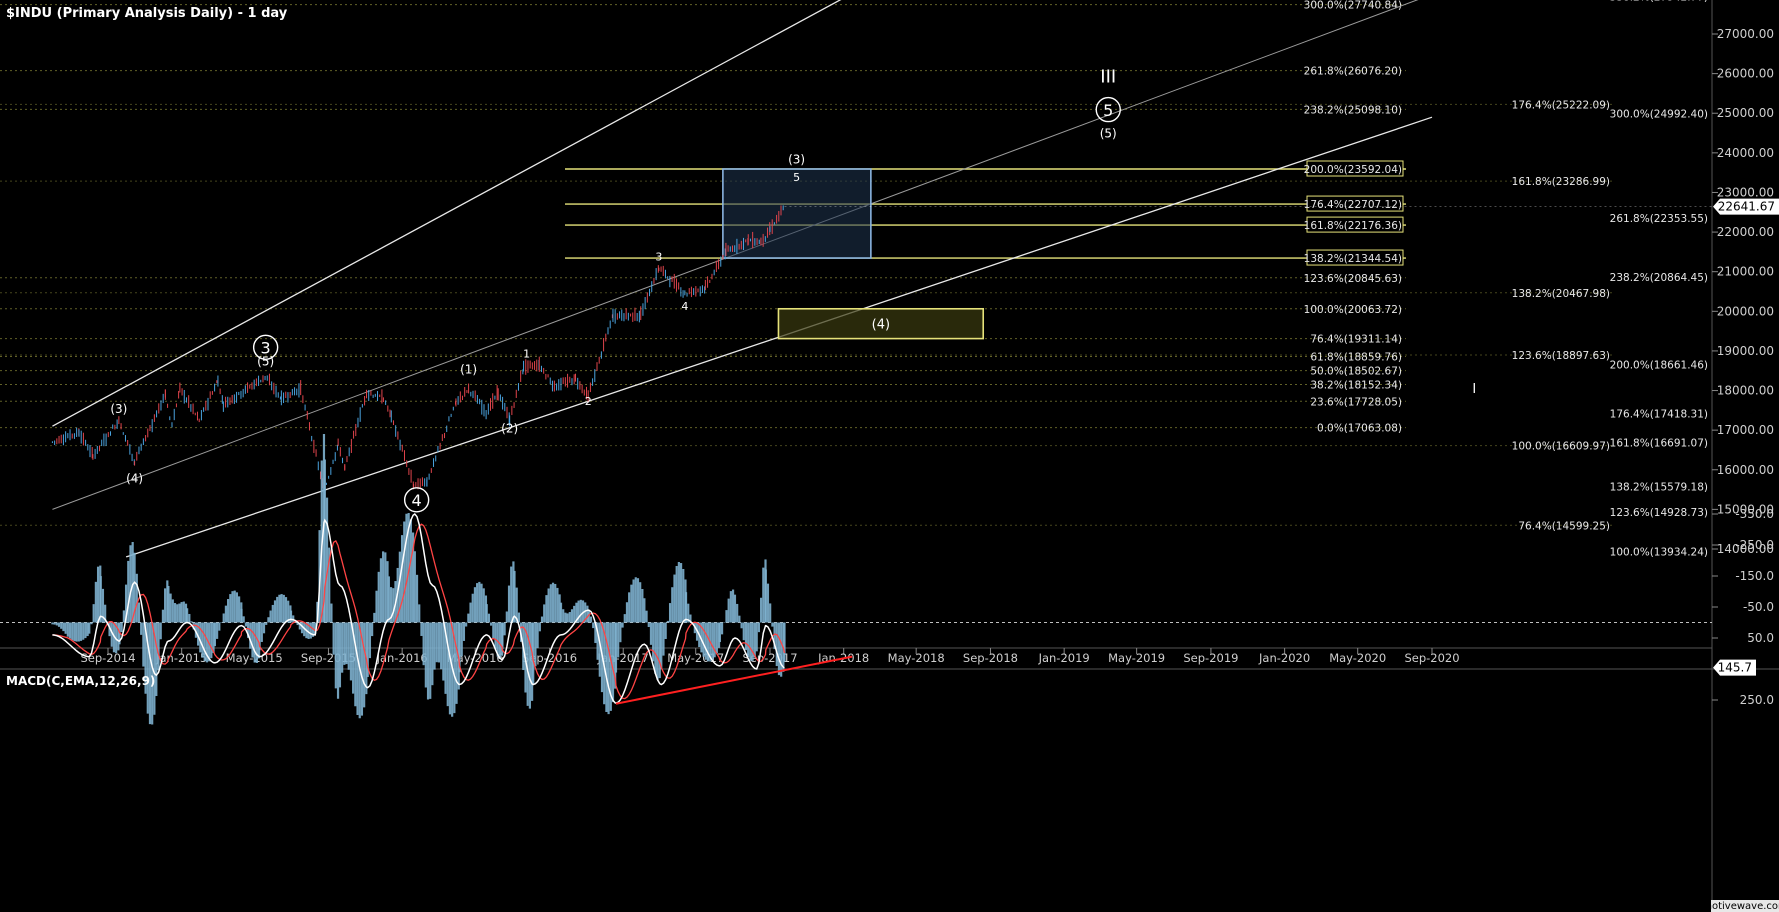 This screenshot has width=1779, height=912. What do you see at coordinates (1561, 294) in the screenshot?
I see `fib-label-mid: 138.2%(20467.98)` at bounding box center [1561, 294].